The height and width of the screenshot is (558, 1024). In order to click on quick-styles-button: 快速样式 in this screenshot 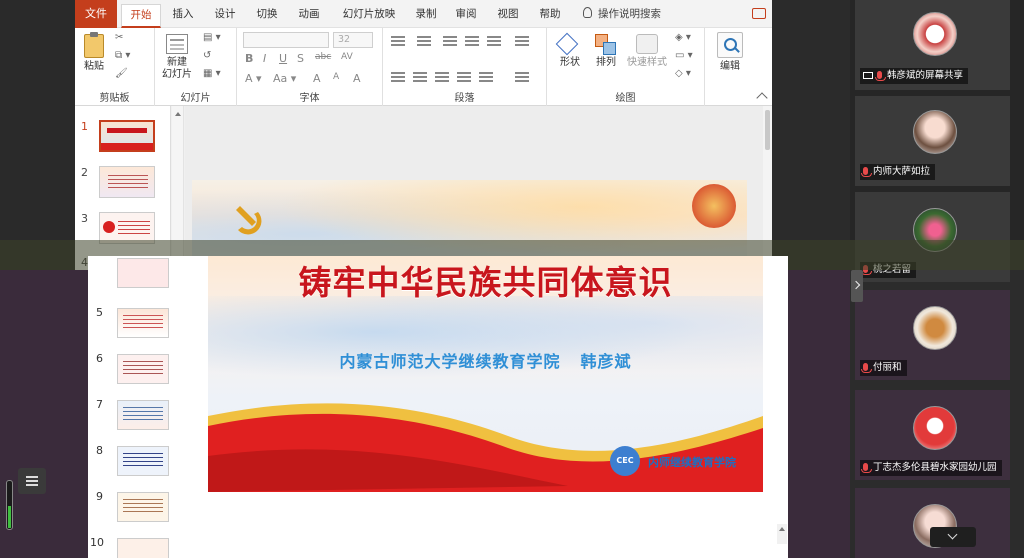, I will do `click(647, 51)`.